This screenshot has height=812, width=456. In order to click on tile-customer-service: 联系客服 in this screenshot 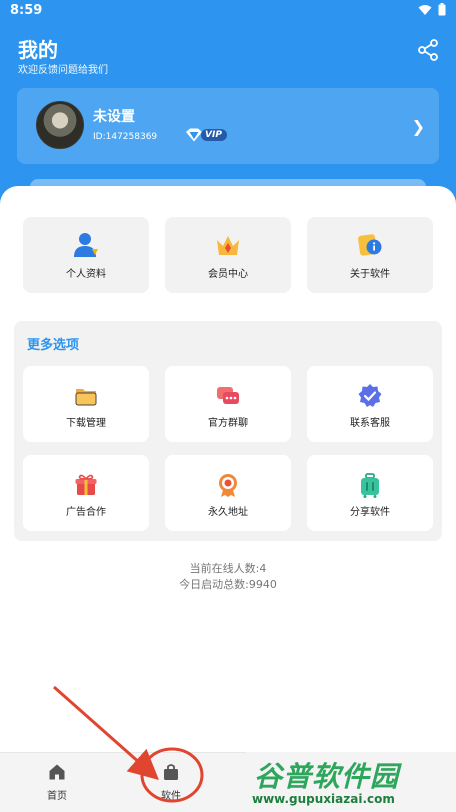, I will do `click(370, 404)`.